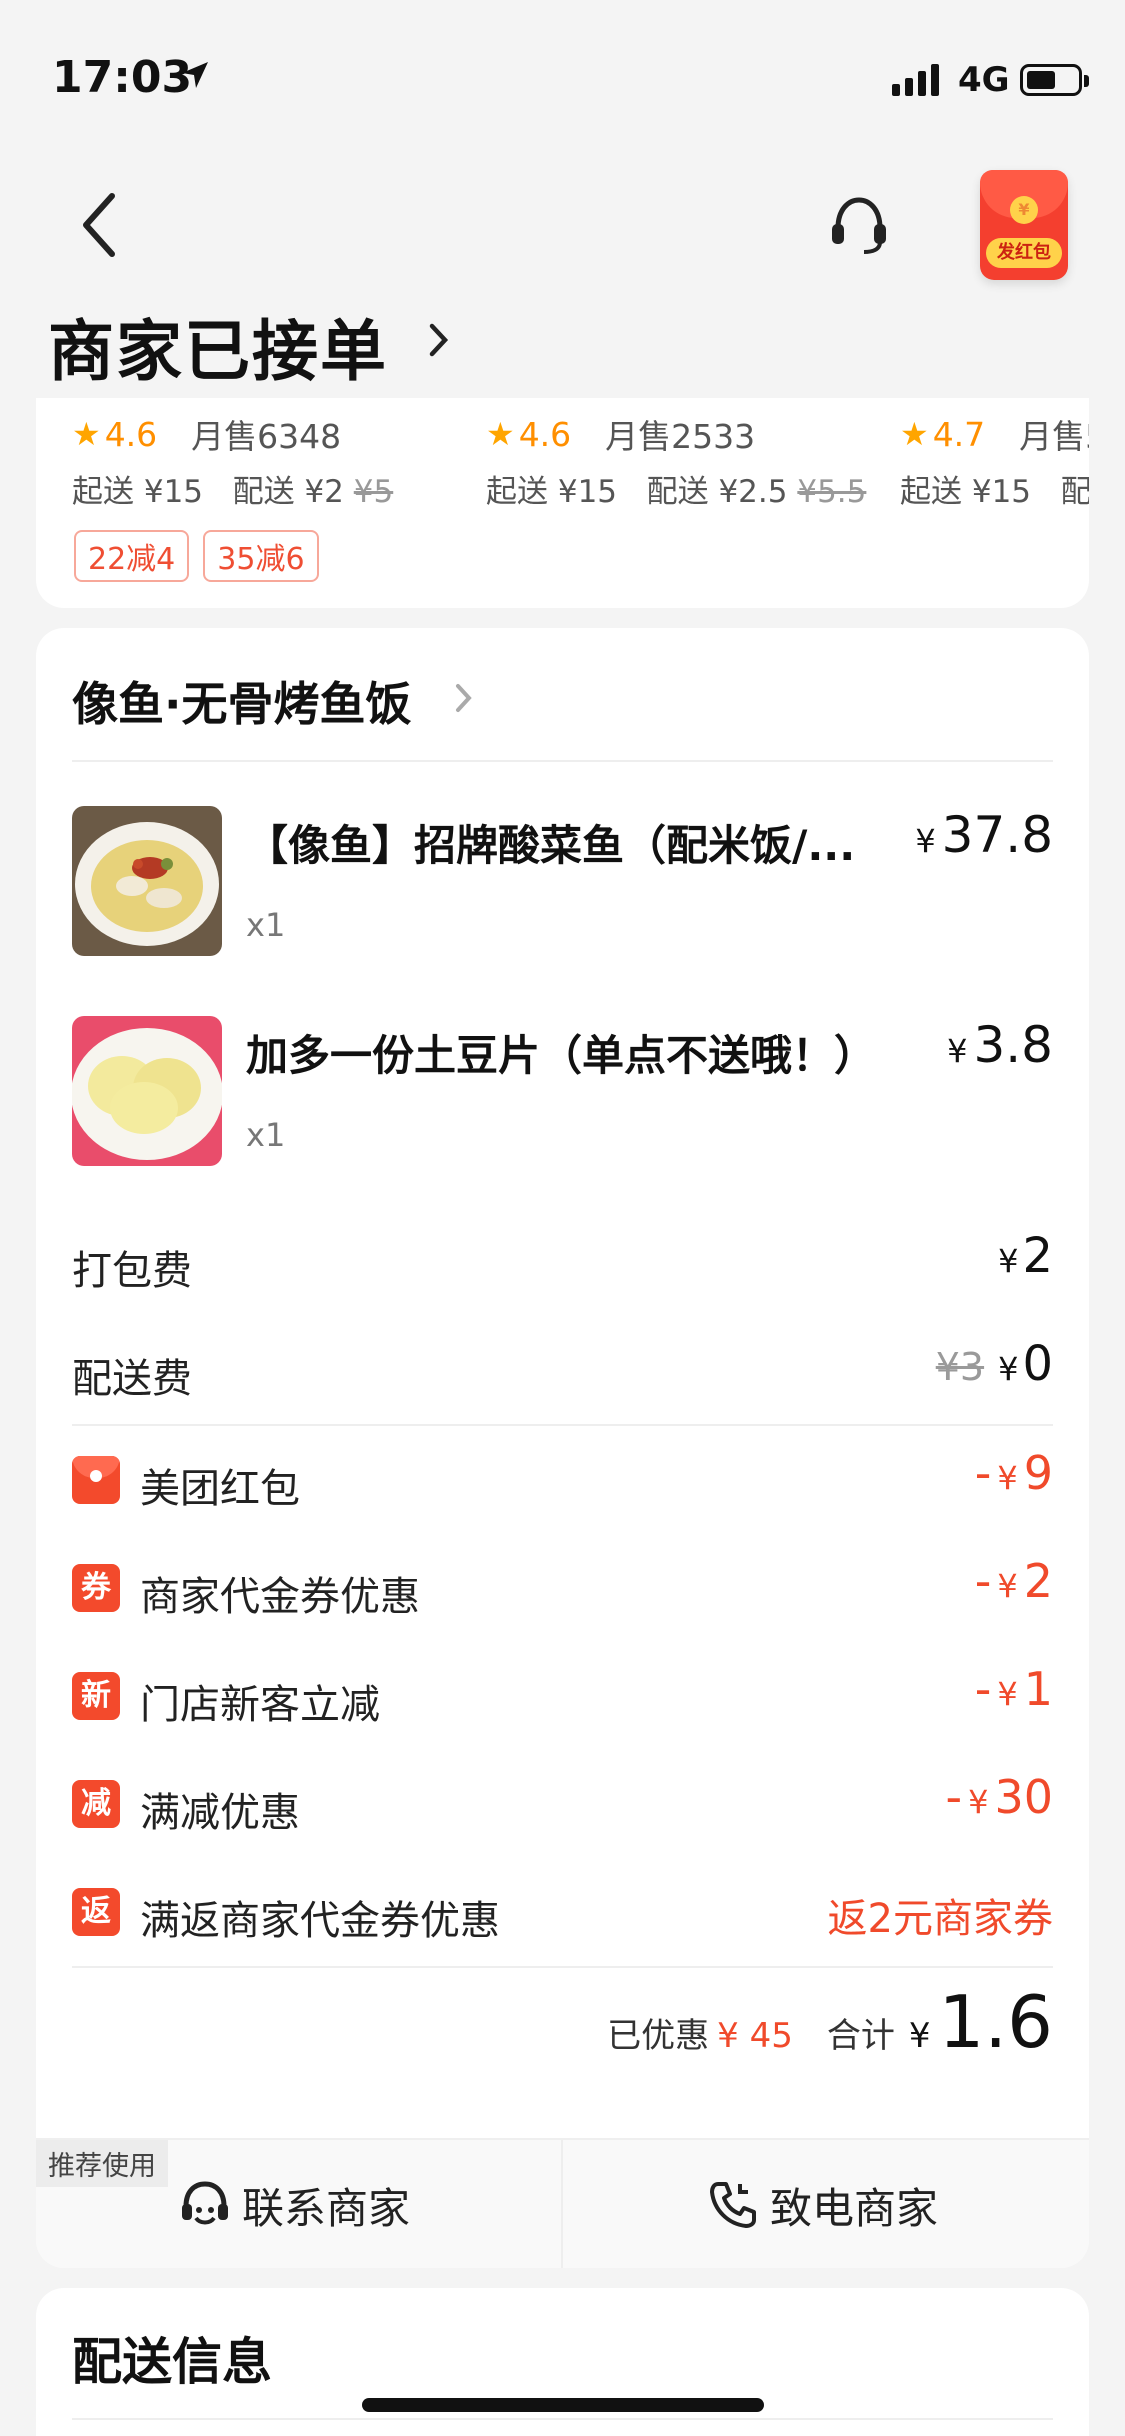  What do you see at coordinates (562, 80) in the screenshot?
I see `status-bar: 17:03 4G` at bounding box center [562, 80].